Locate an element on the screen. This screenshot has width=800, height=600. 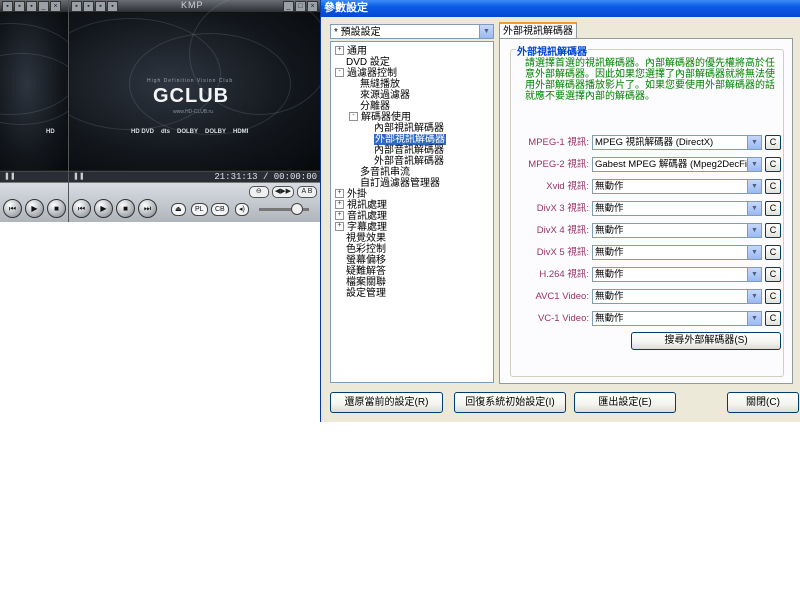
brand-logo: DOLBY is located at coordinates (216, 132).